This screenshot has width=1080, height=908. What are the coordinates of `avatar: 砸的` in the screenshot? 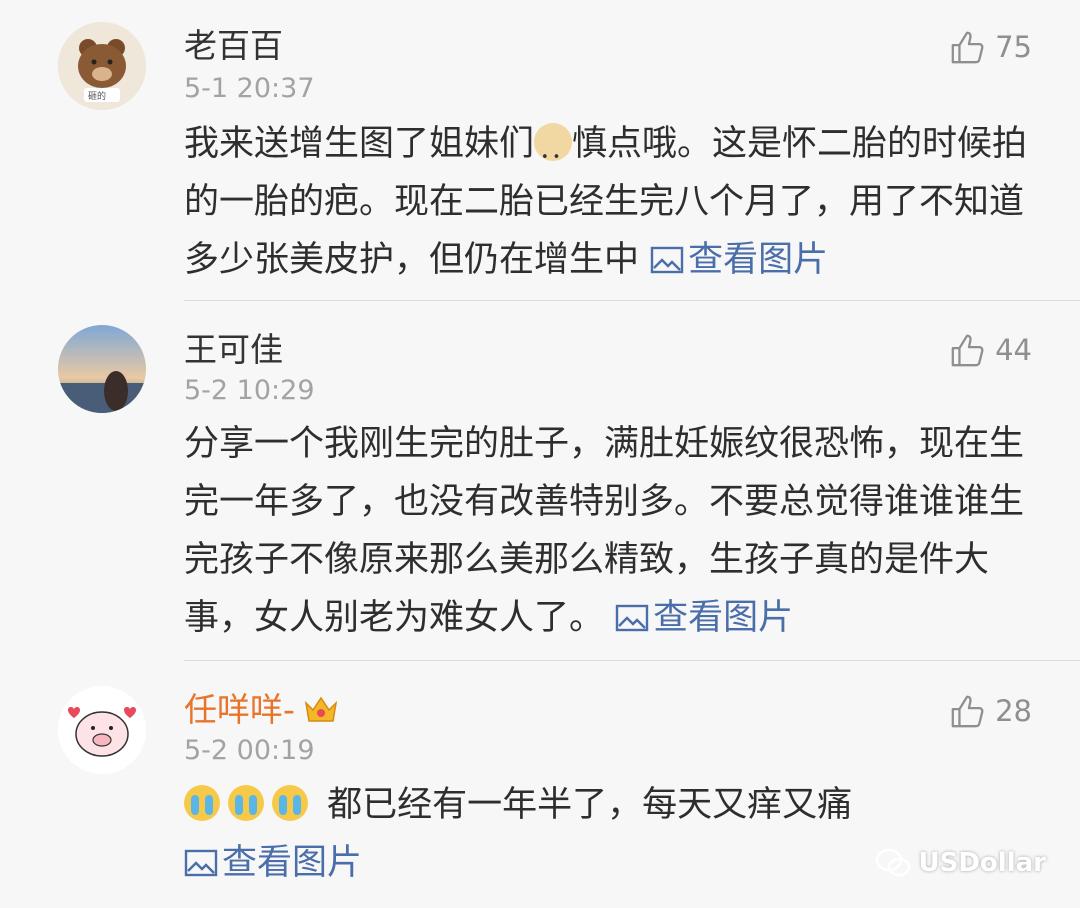 It's located at (102, 66).